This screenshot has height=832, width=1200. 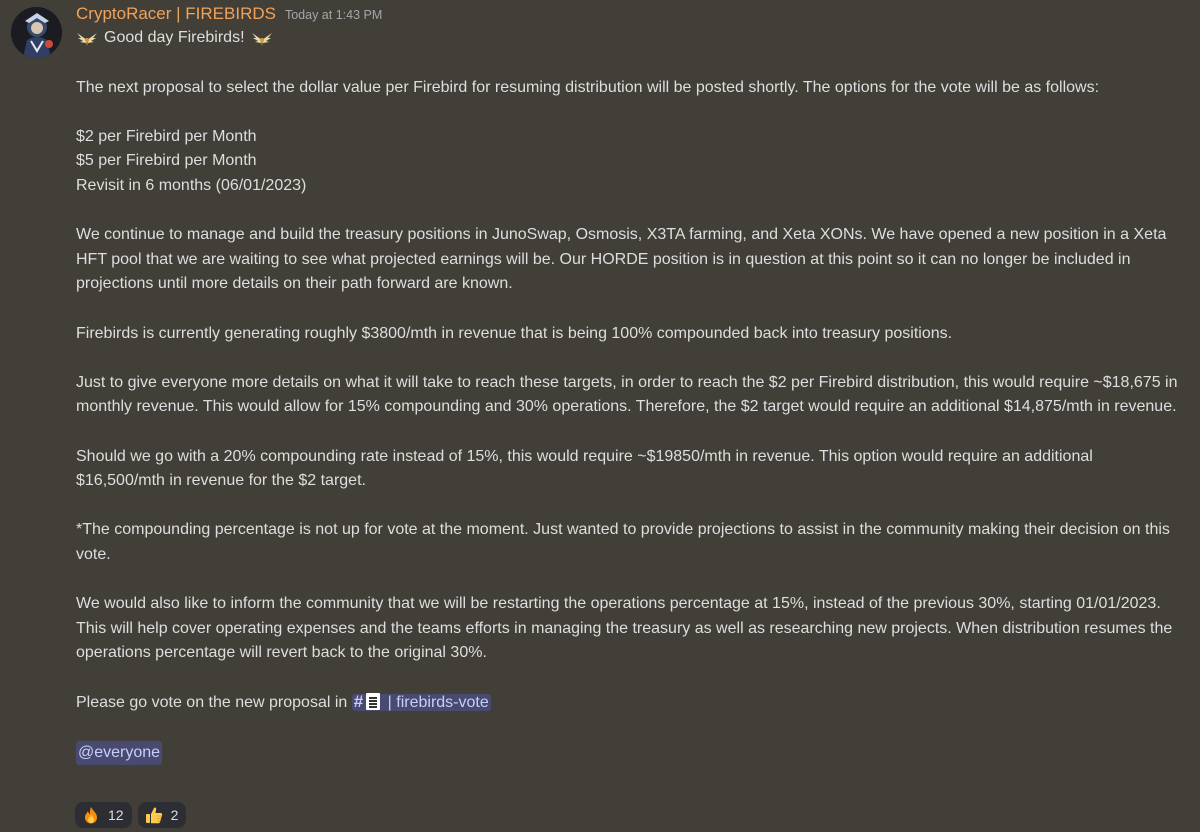 I want to click on thumbs-up-emoji-icon, so click(x=154, y=815).